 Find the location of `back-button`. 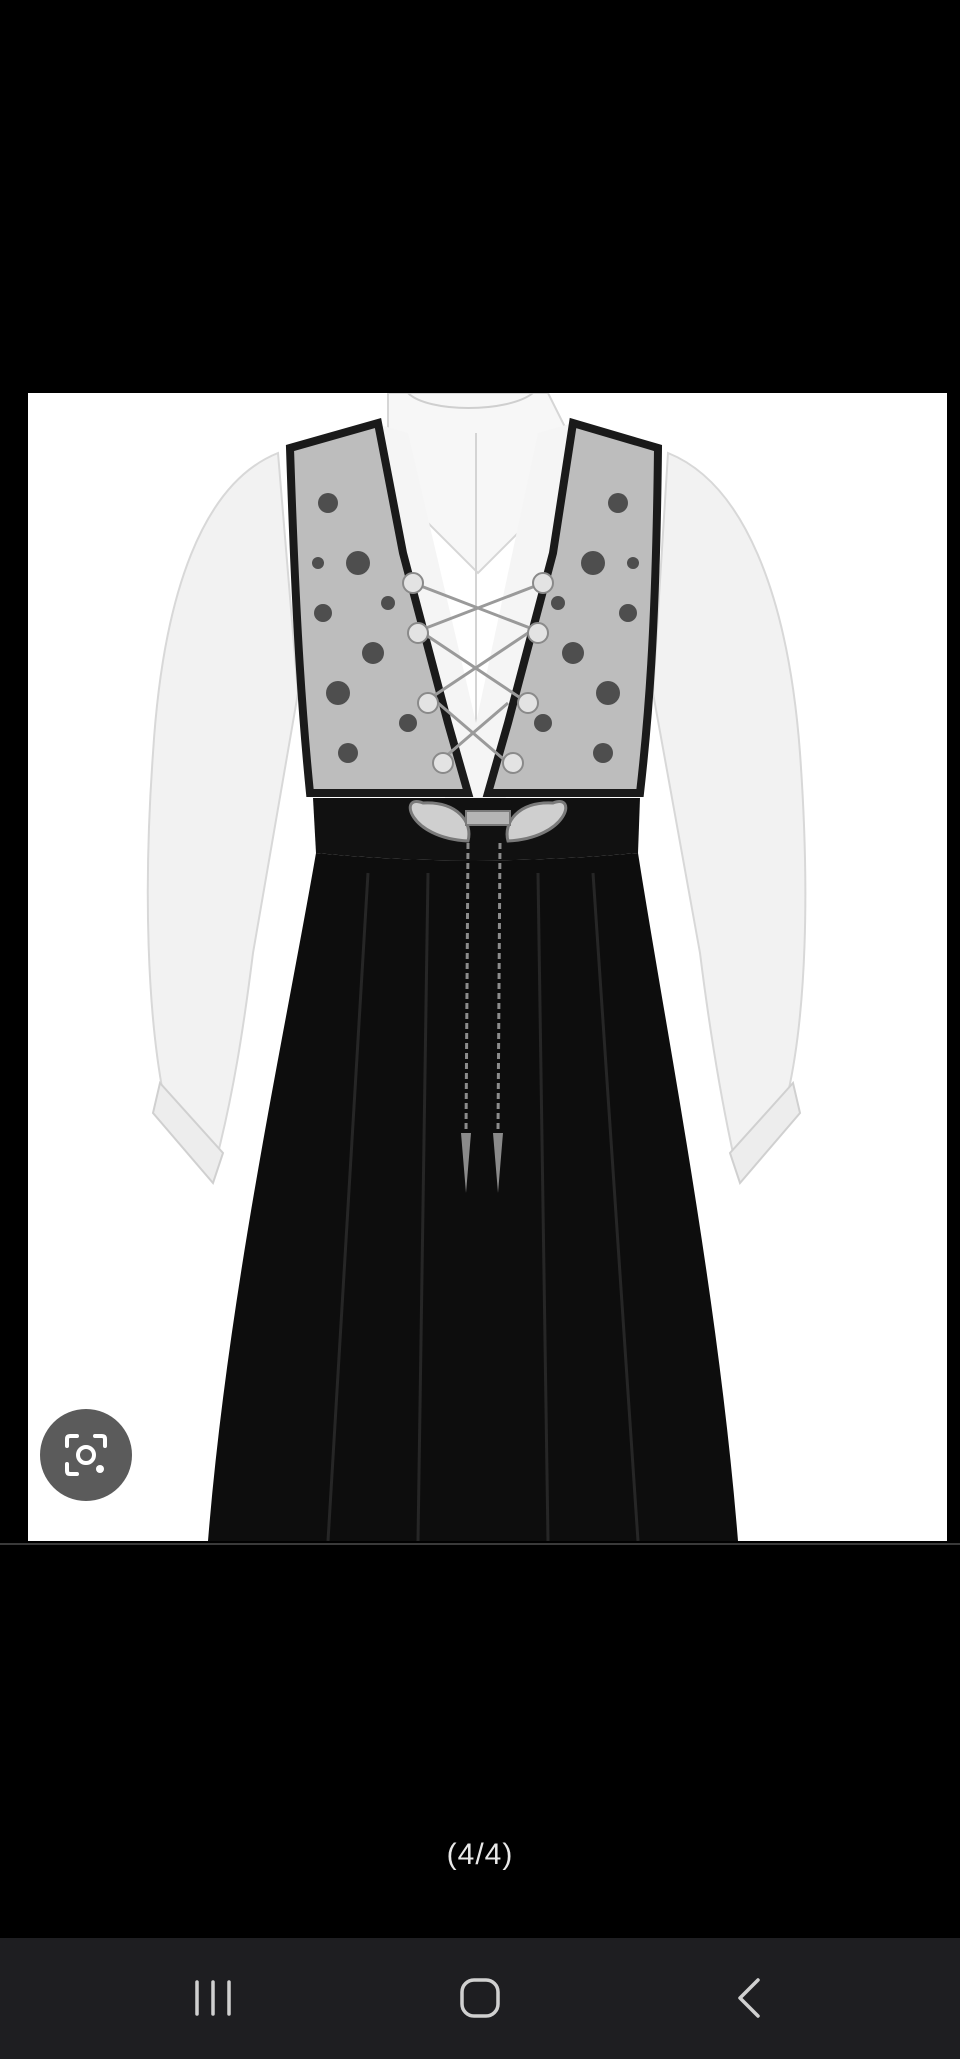

back-button is located at coordinates (750, 1998).